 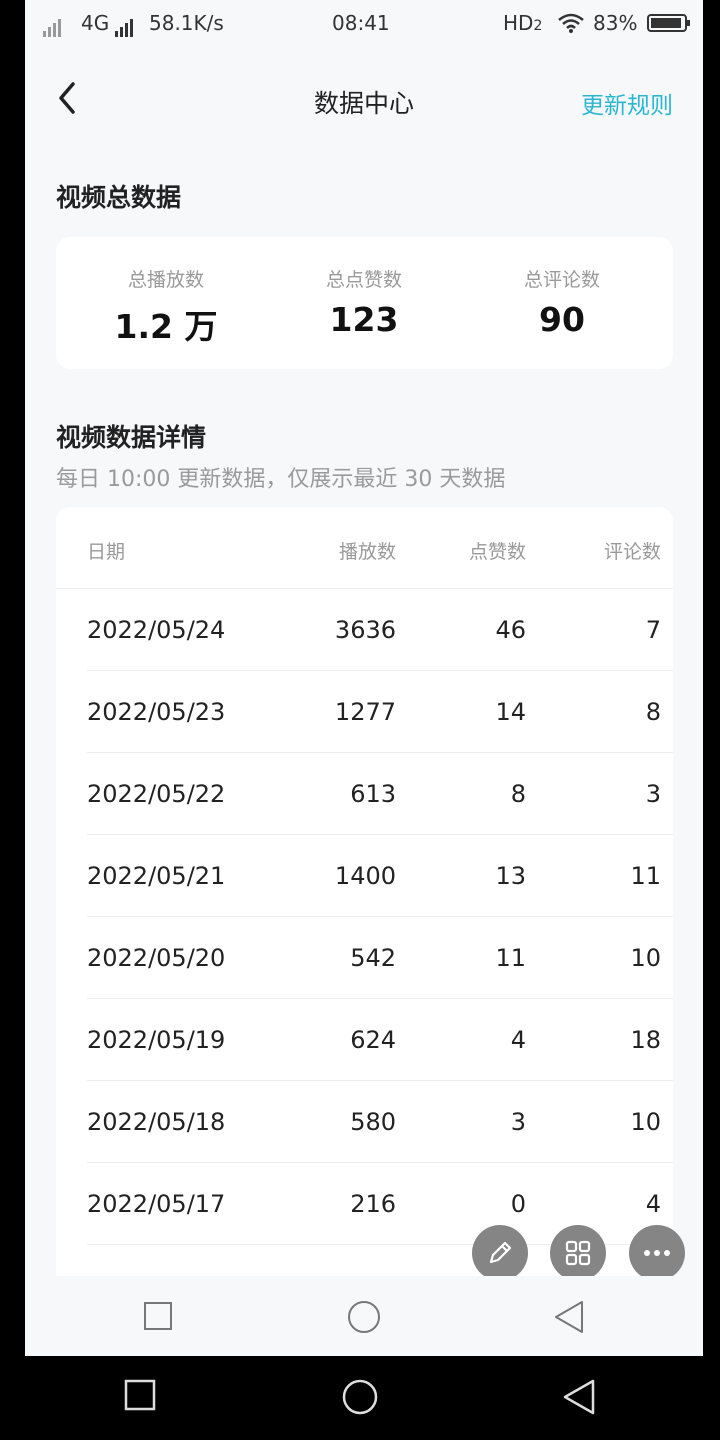 I want to click on cell-plays: 3636, so click(x=365, y=630).